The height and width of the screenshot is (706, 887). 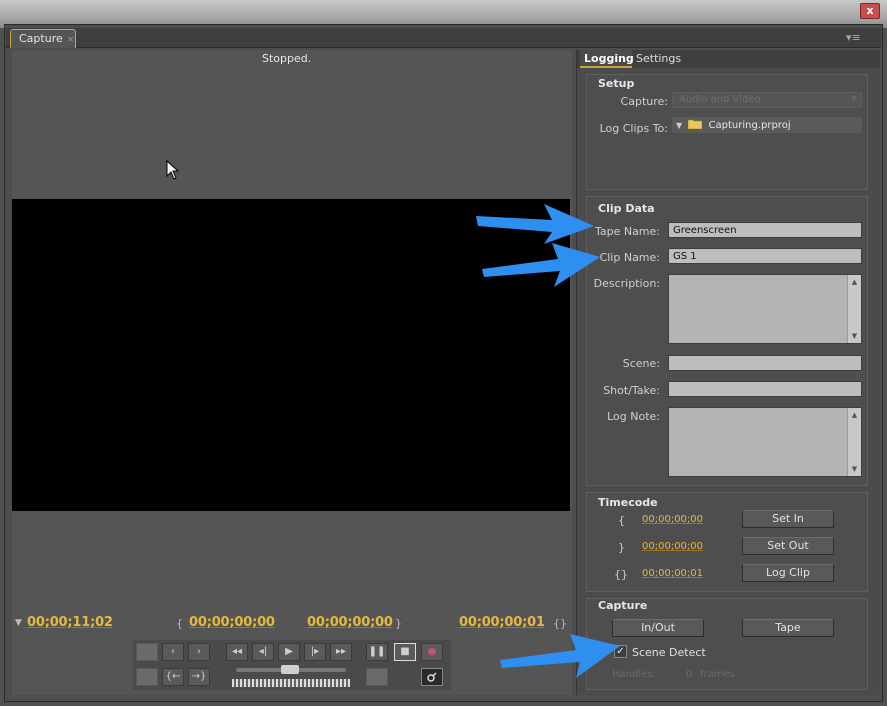 What do you see at coordinates (502, 622) in the screenshot?
I see `duration-timecode: 00;00;00;01` at bounding box center [502, 622].